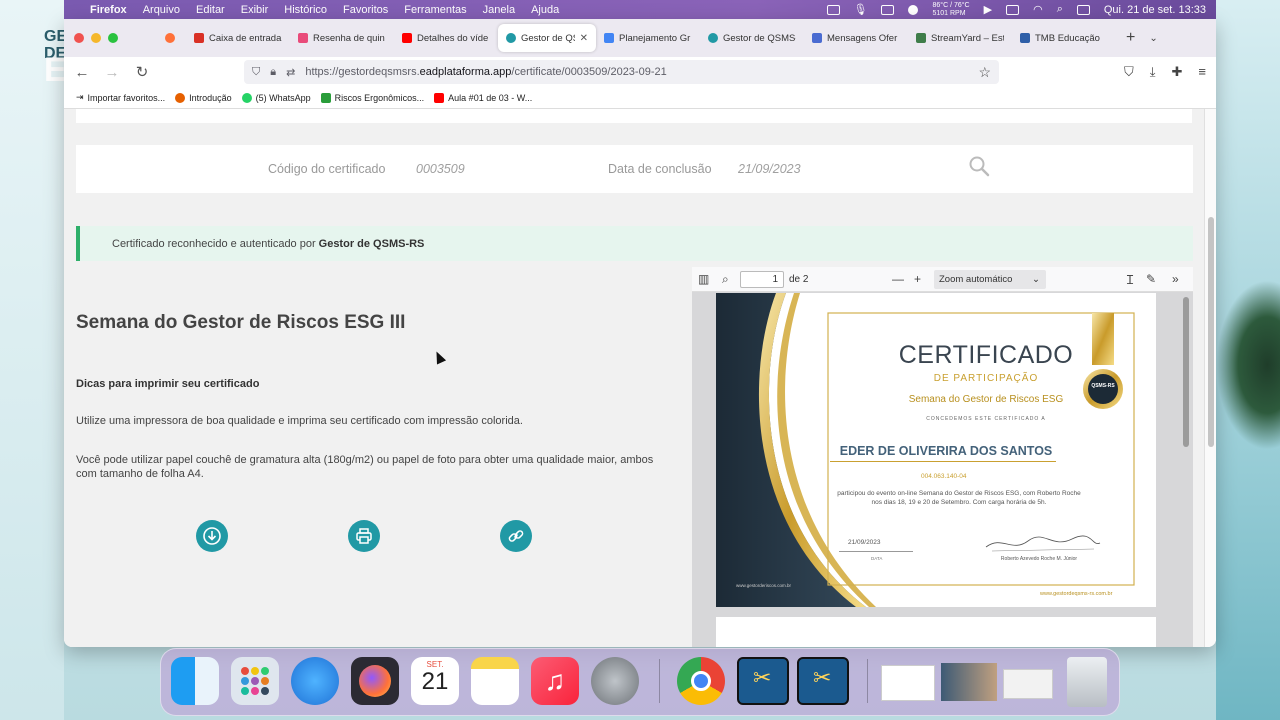  I want to click on chrome-center, so click(701, 681).